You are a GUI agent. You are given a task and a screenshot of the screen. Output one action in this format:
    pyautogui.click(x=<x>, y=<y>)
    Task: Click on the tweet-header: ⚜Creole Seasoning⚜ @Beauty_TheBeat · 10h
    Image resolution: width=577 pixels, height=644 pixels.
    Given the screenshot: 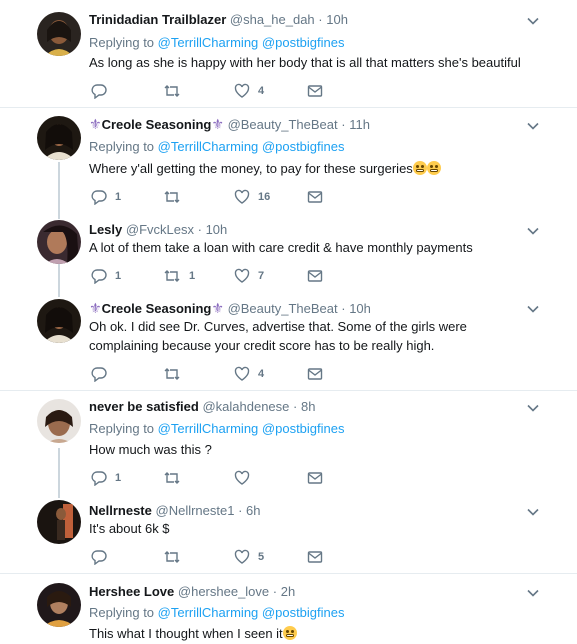 What is the action you would take?
    pyautogui.click(x=230, y=308)
    